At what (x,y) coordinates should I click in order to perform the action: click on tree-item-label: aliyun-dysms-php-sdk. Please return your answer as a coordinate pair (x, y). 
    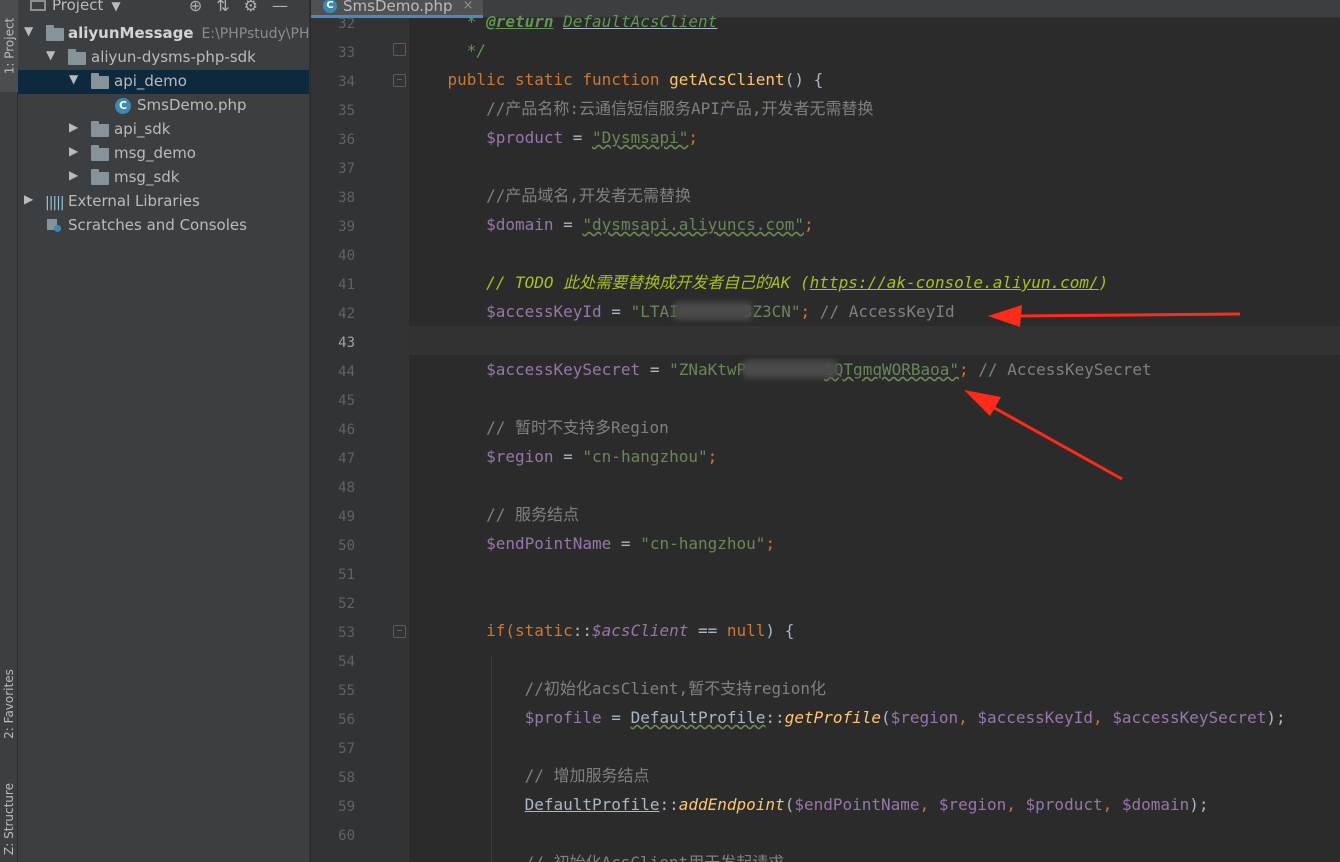
    Looking at the image, I should click on (173, 57).